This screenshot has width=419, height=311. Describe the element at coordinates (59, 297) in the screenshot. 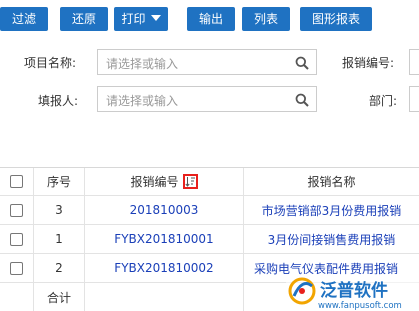

I see `total-label: 合计` at that location.